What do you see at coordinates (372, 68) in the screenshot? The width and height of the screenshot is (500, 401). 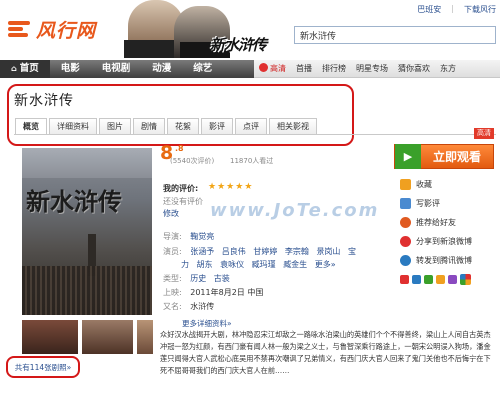 I see `nav-star-special: 明星专场` at bounding box center [372, 68].